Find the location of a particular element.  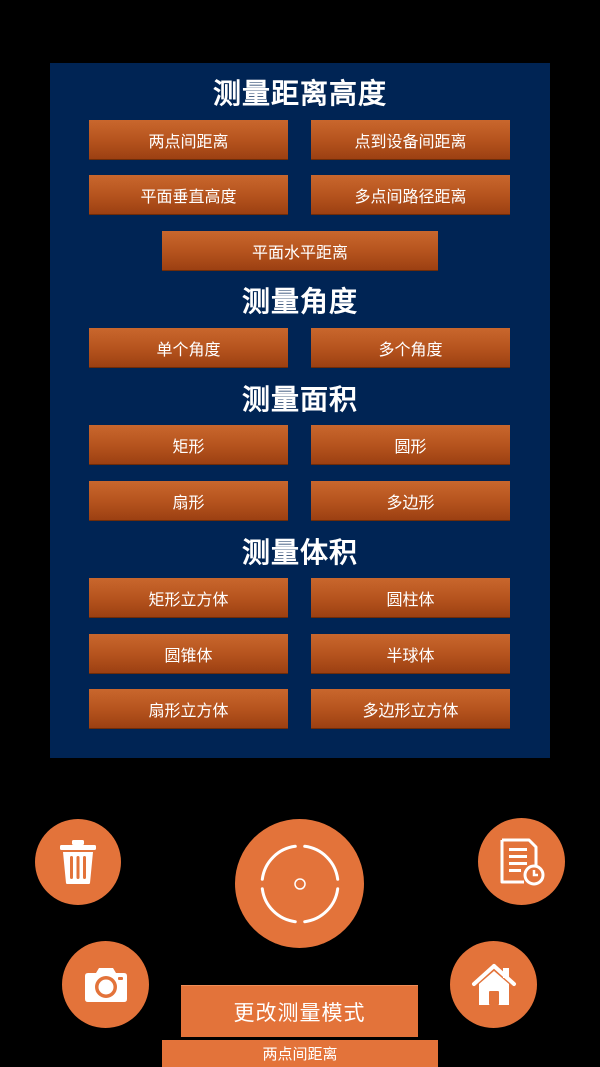

home-button is located at coordinates (493, 984).